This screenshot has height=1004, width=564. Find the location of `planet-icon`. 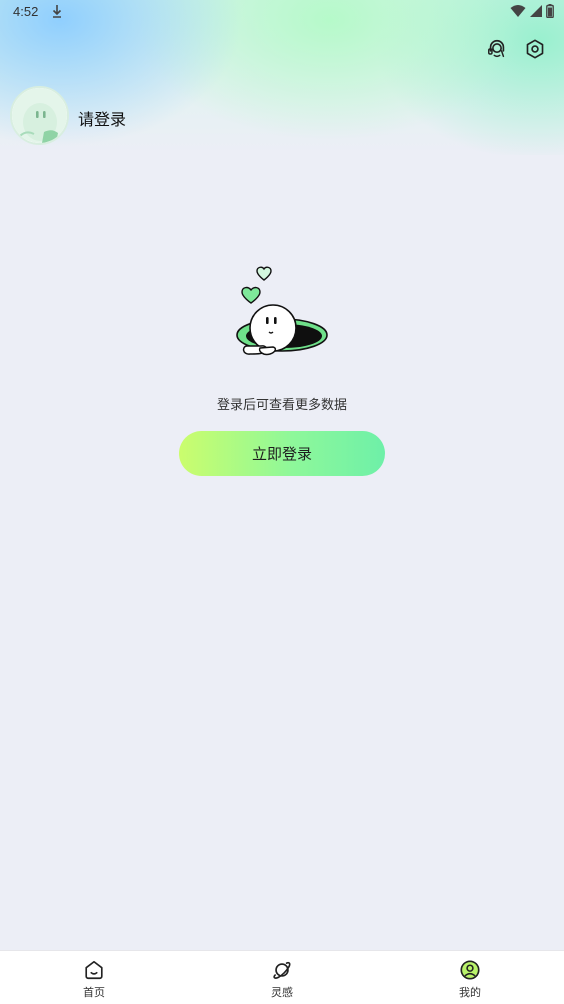

planet-icon is located at coordinates (282, 970).